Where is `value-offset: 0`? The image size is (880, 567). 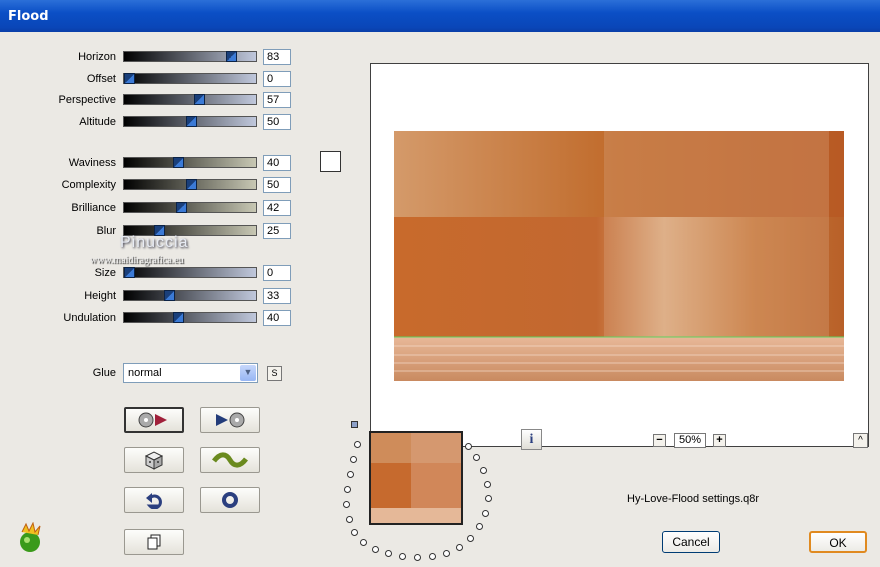
value-offset: 0 is located at coordinates (277, 79).